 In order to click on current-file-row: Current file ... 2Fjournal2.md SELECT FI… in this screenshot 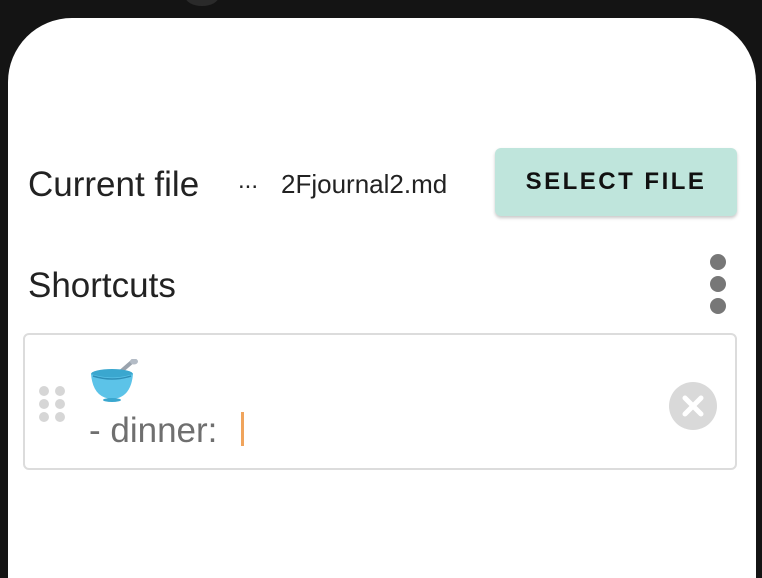, I will do `click(383, 183)`.